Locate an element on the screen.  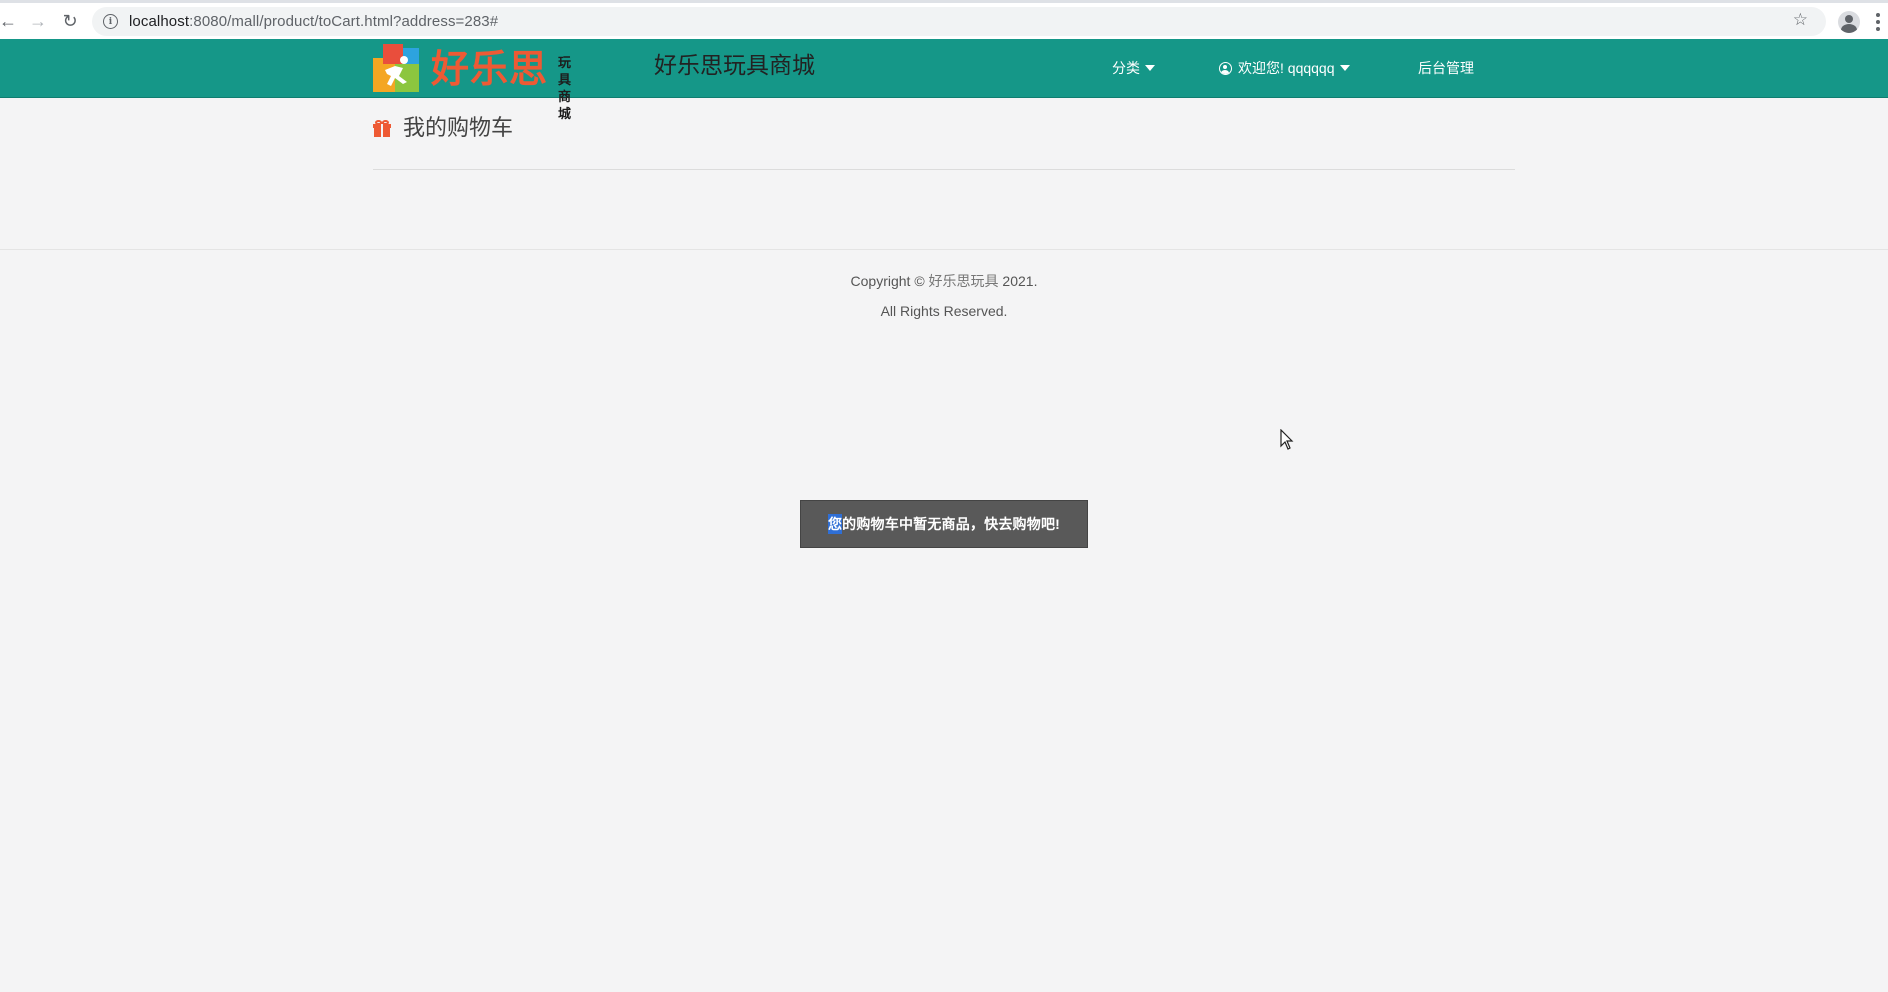
nav-welcome-label: 欢迎您! qqqqqq is located at coordinates (1286, 68).